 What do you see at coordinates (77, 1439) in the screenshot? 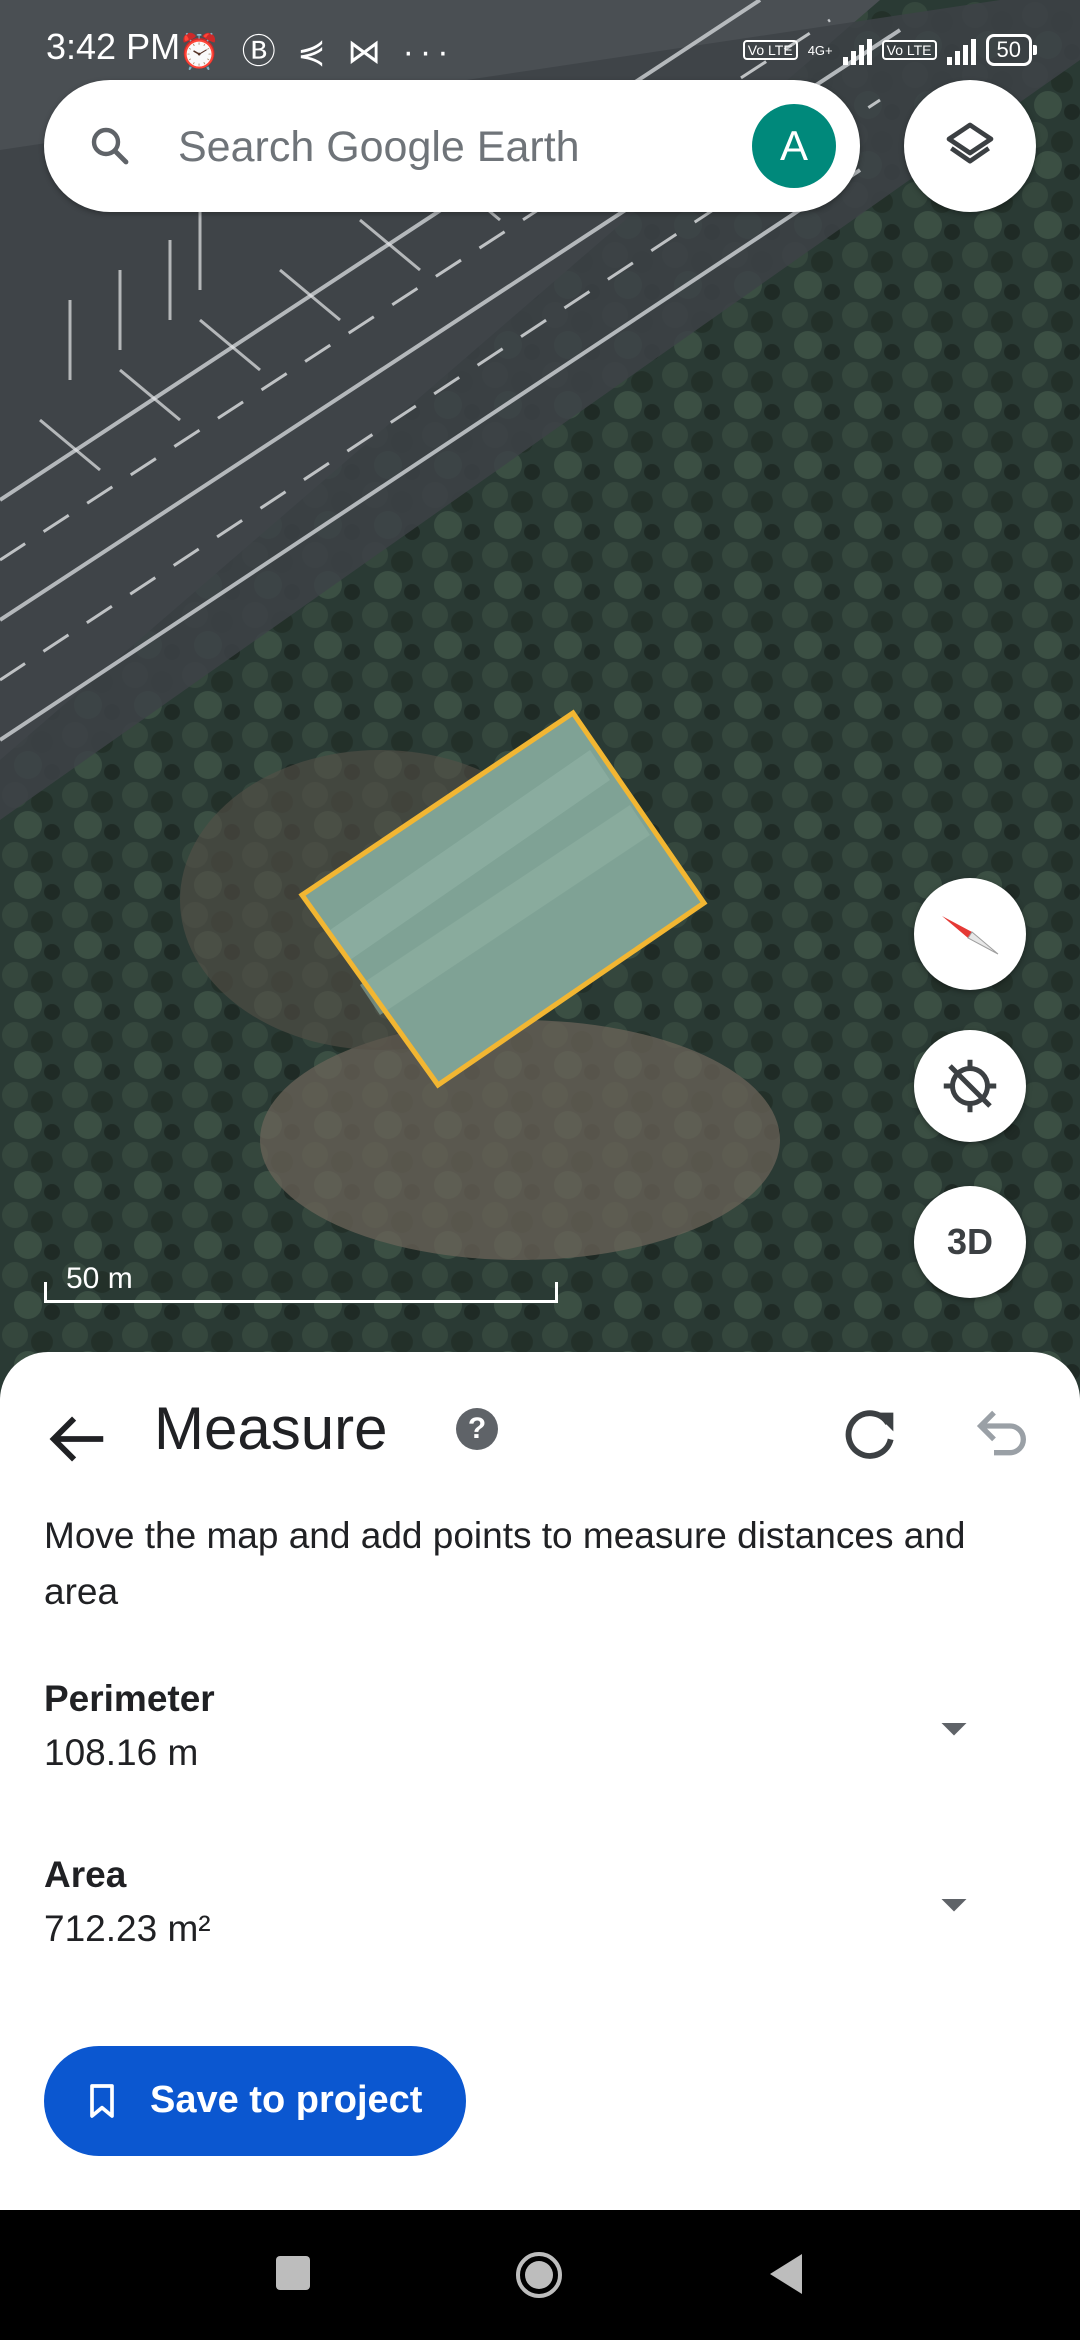
I see `arrow-back-icon` at bounding box center [77, 1439].